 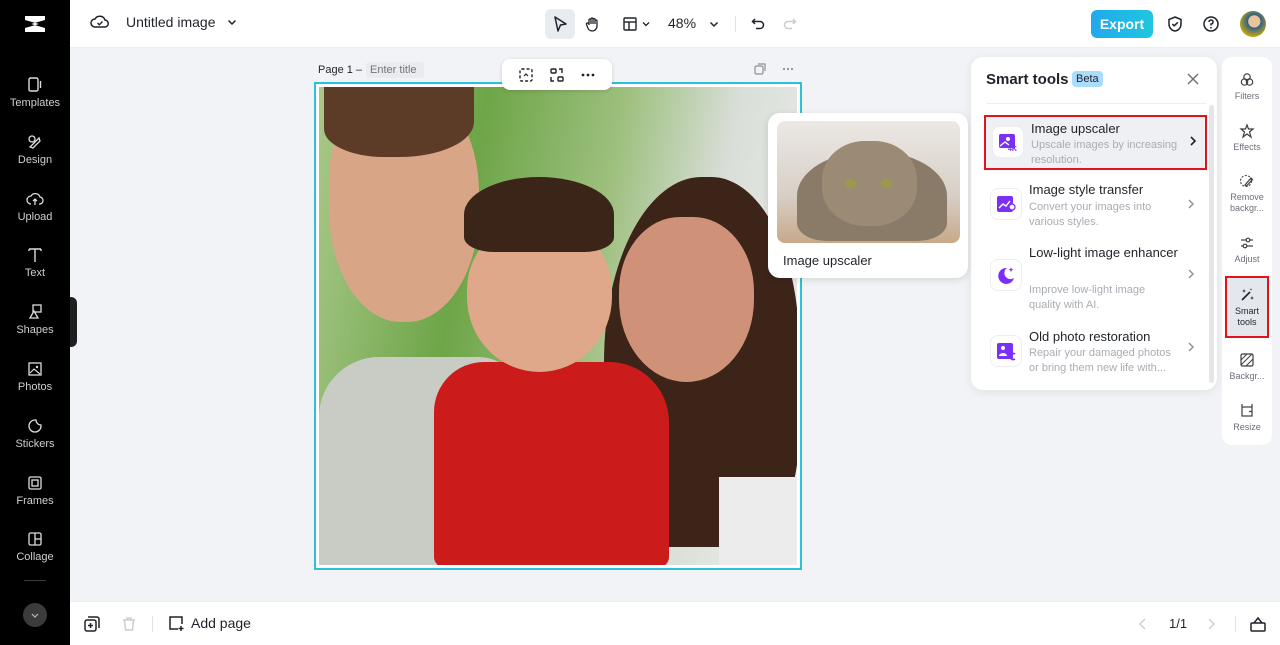 I want to click on redo-button, so click(x=790, y=24).